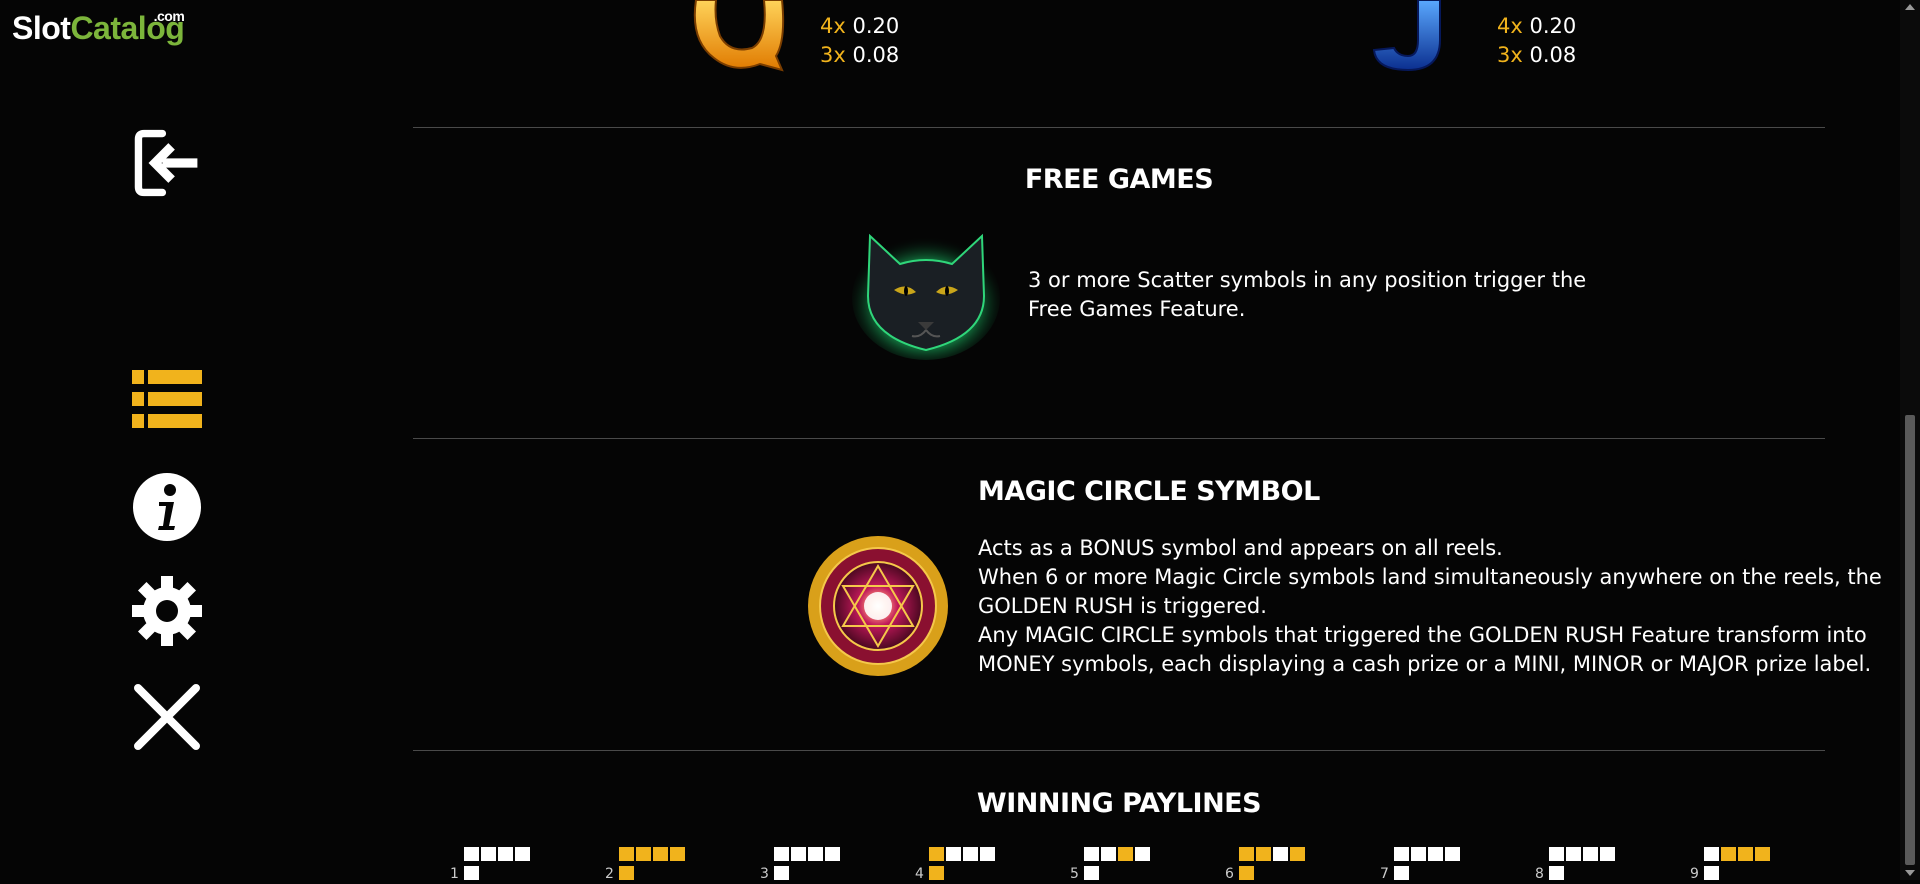  What do you see at coordinates (926, 293) in the screenshot?
I see `scatter-cat-icon` at bounding box center [926, 293].